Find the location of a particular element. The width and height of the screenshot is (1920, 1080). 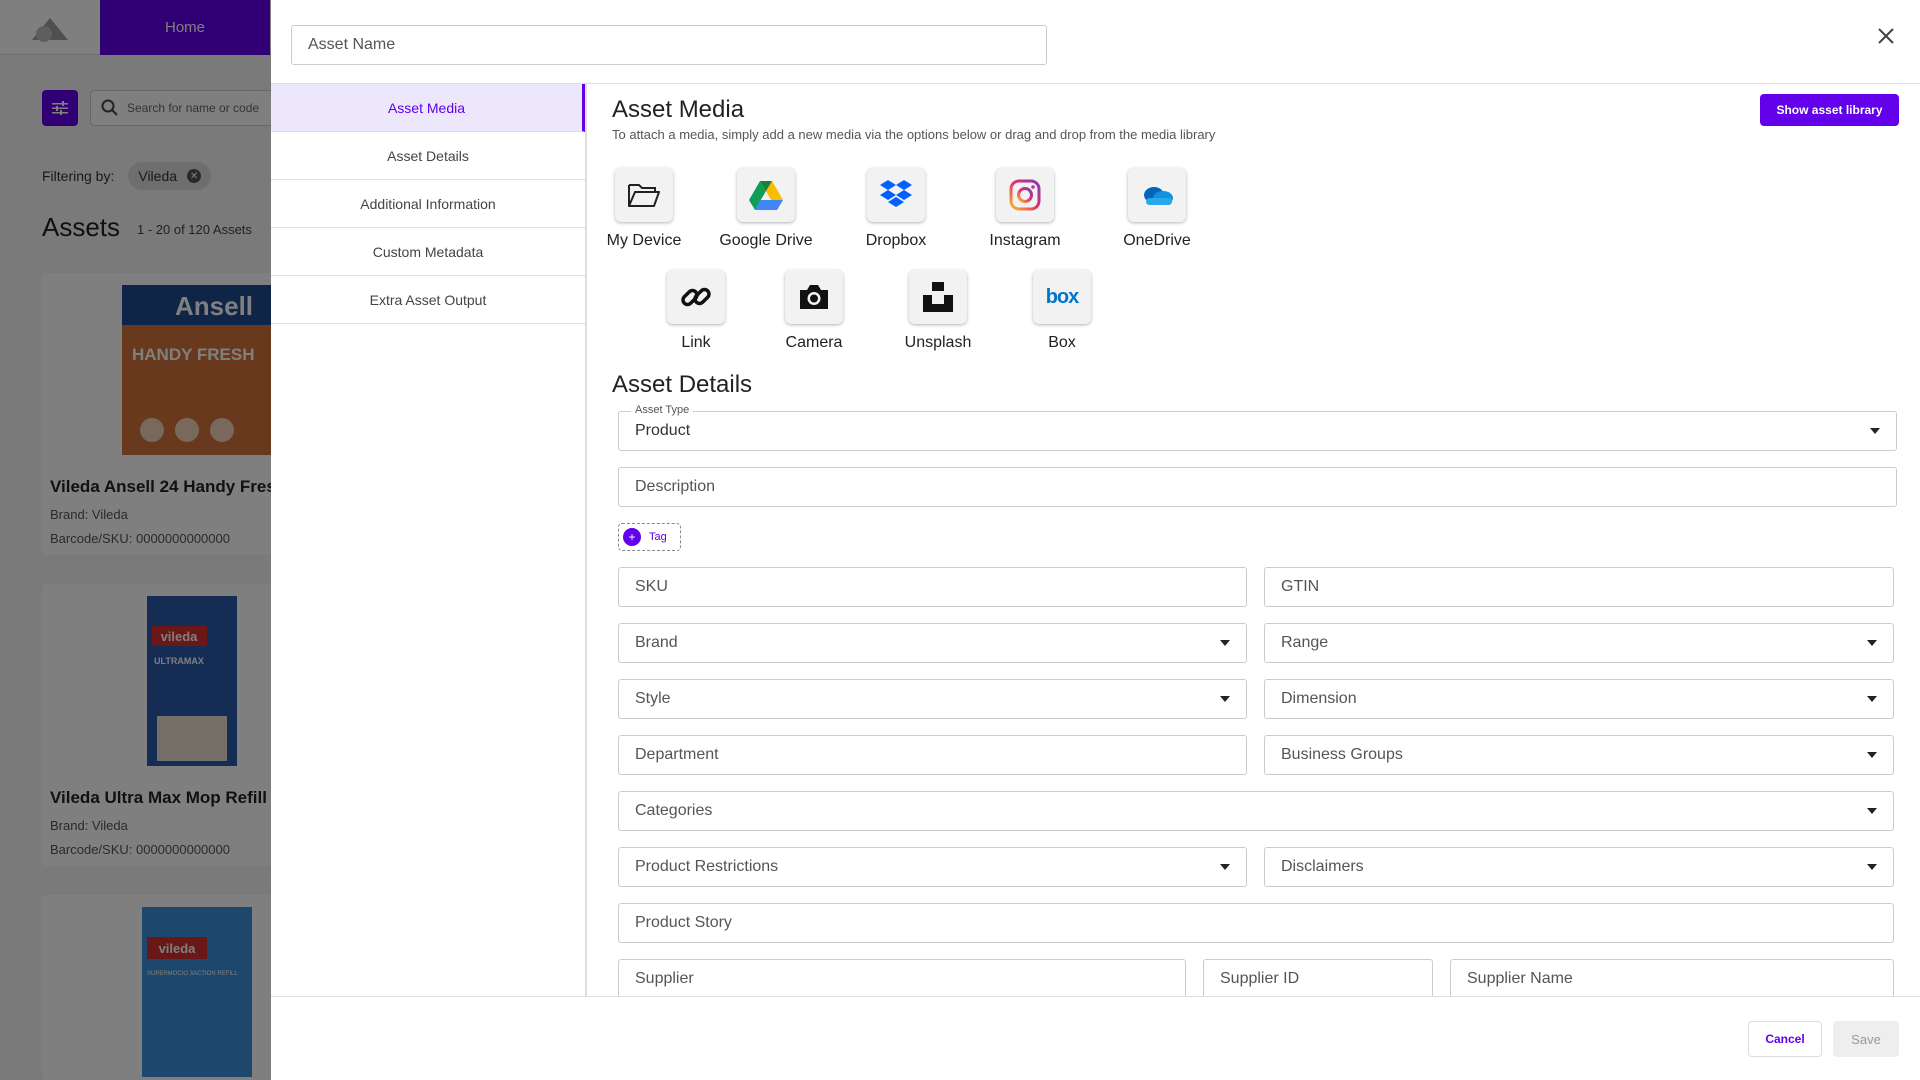

department-placeholder: Department is located at coordinates (677, 754).